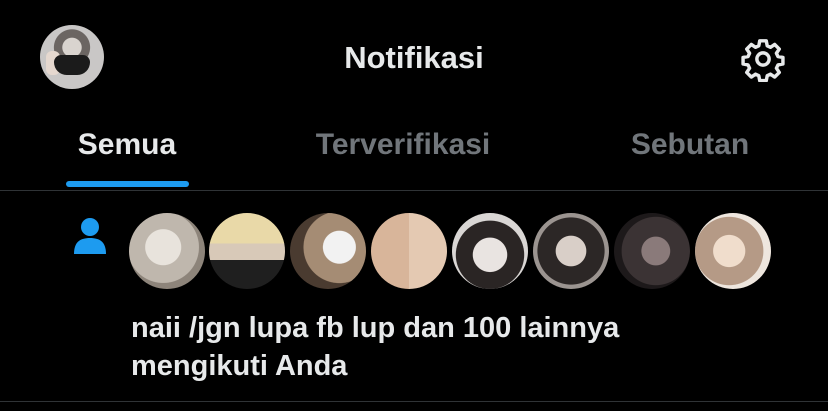 The height and width of the screenshot is (411, 828). Describe the element at coordinates (403, 144) in the screenshot. I see `tab-label: Terverifikasi` at that location.